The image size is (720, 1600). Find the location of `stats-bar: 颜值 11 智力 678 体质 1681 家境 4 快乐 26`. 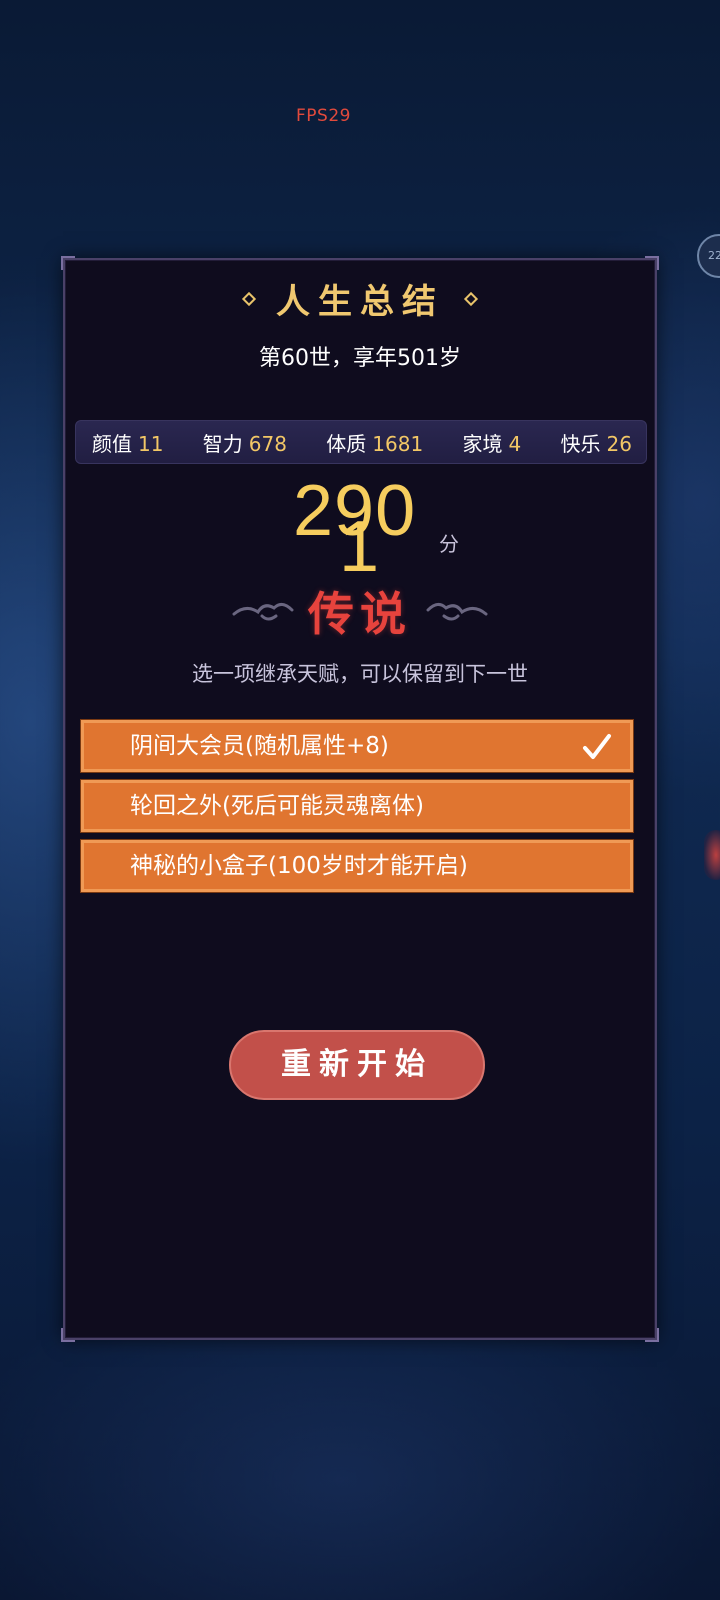

stats-bar: 颜值 11 智力 678 体质 1681 家境 4 快乐 26 is located at coordinates (361, 442).